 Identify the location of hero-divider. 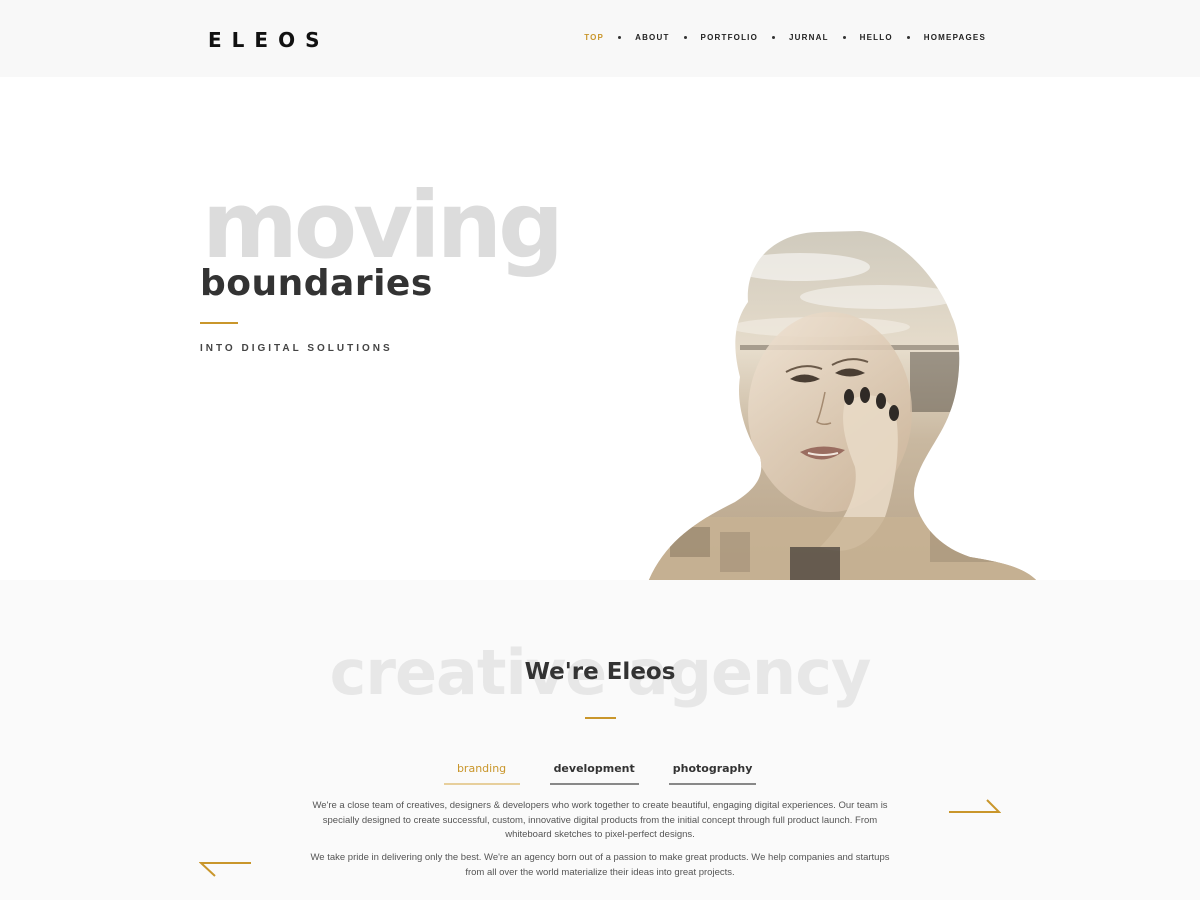
(219, 323).